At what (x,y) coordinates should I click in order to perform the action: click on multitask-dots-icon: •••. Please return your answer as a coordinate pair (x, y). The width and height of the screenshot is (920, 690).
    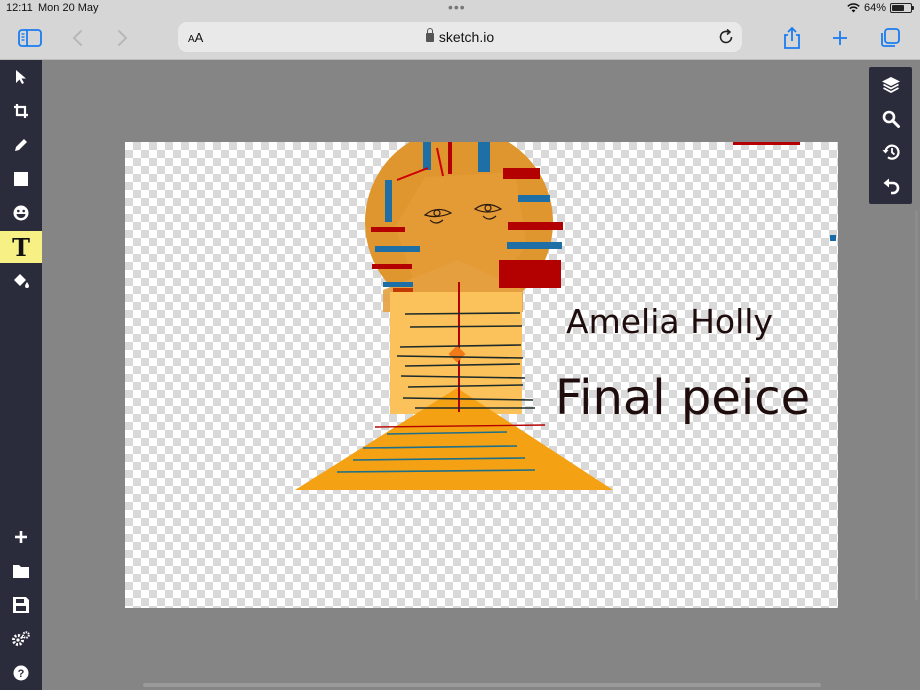
    Looking at the image, I should click on (457, 7).